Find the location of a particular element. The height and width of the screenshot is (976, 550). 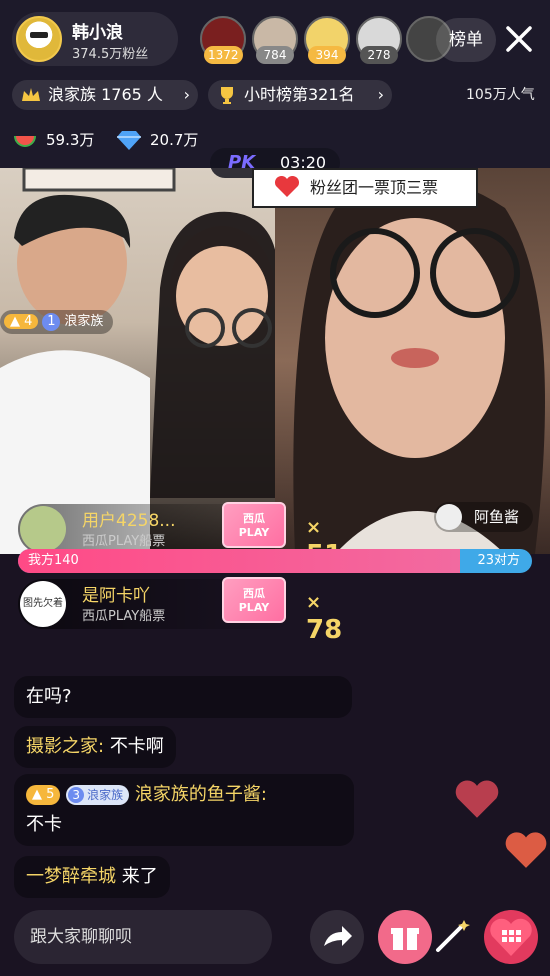

watermelon-stat: 59.3万 is located at coordinates (53, 140).